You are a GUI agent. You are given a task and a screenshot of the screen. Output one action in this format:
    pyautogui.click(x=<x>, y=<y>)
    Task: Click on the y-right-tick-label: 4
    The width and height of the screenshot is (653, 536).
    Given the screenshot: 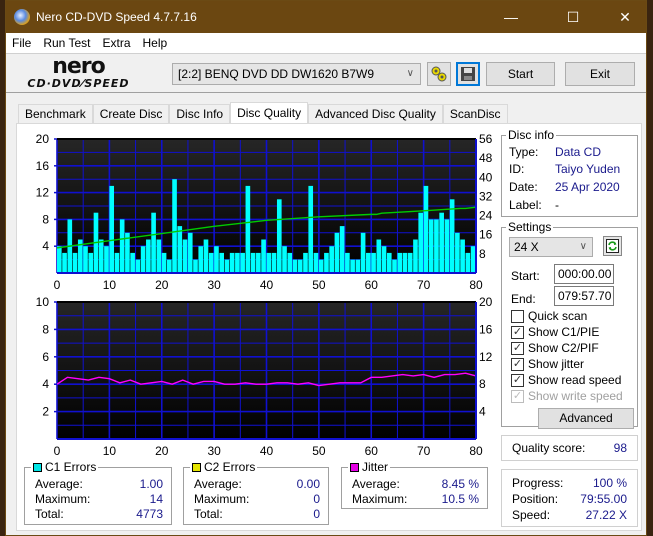 What is the action you would take?
    pyautogui.click(x=482, y=412)
    